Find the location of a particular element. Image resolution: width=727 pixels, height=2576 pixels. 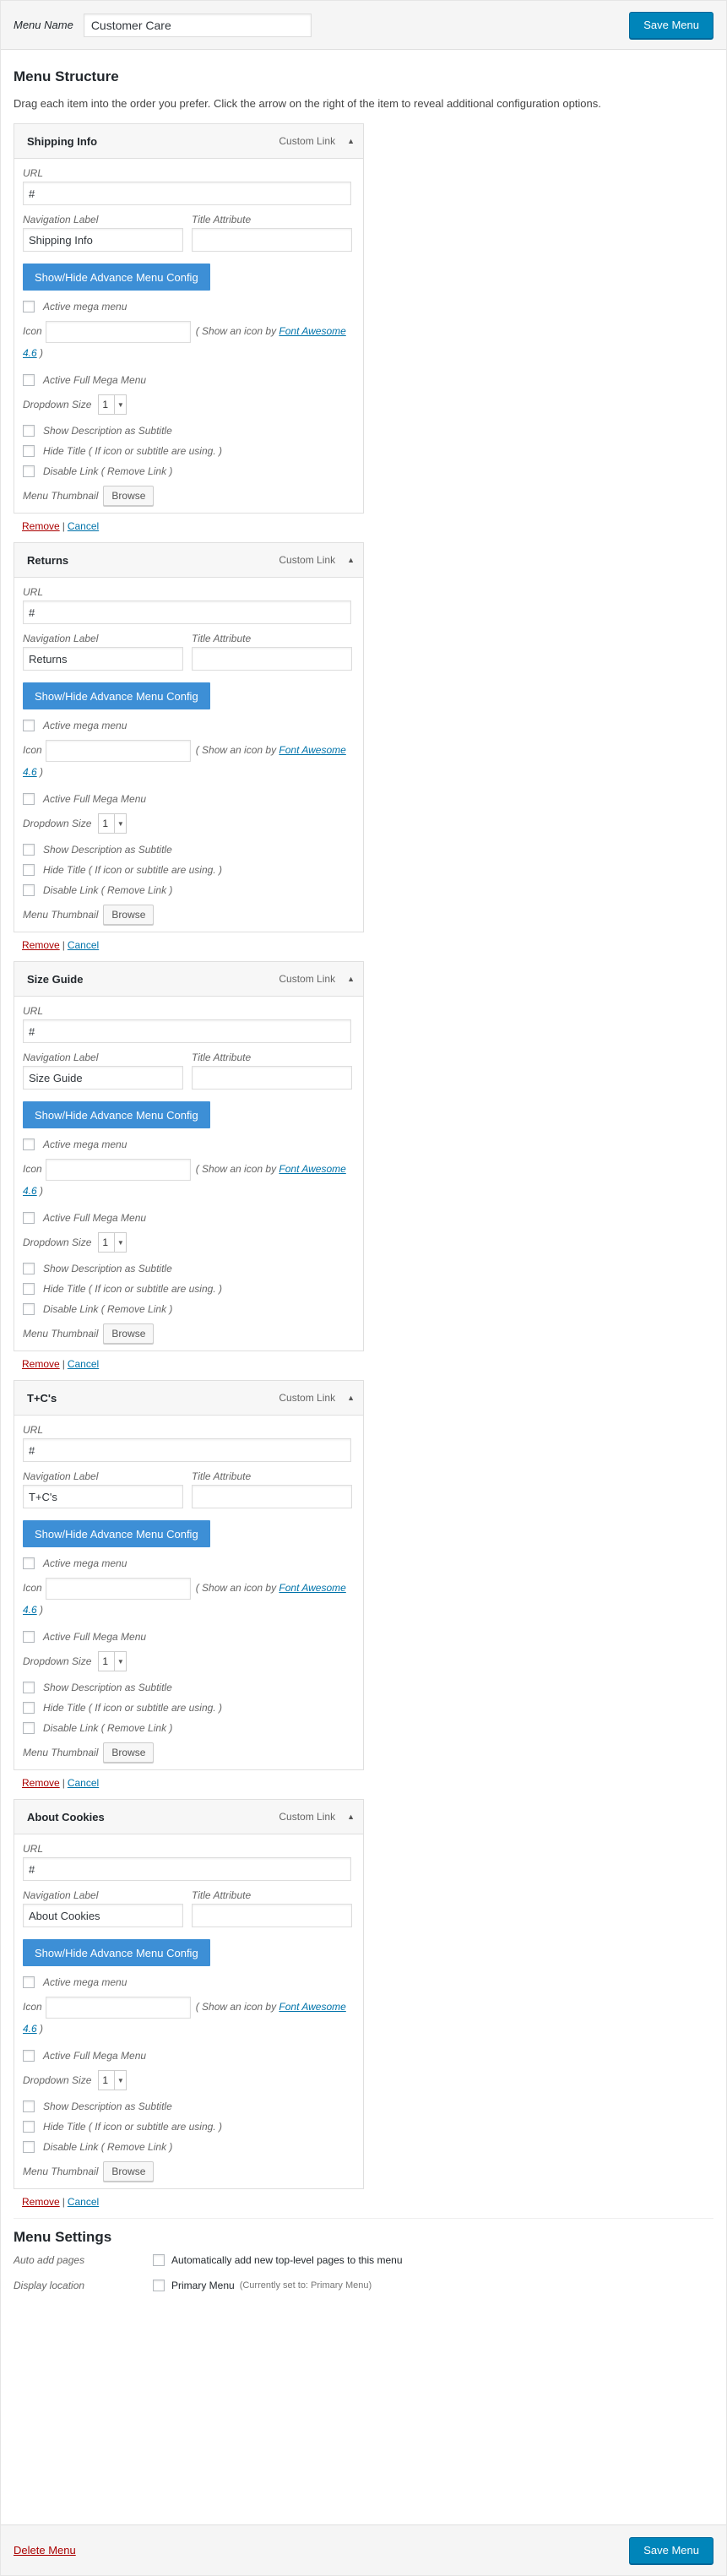

delete-menu-link: Delete Menu is located at coordinates (45, 2550).